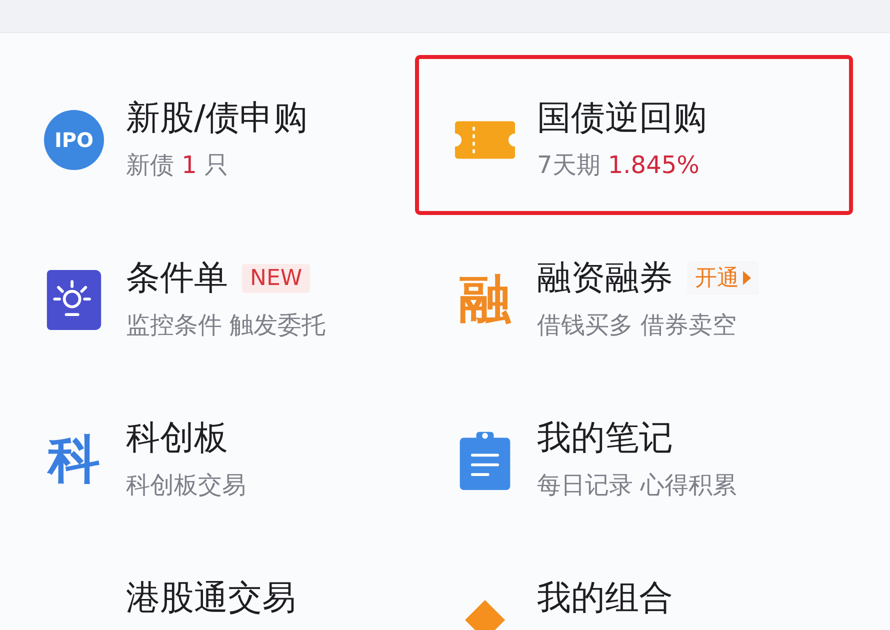 The height and width of the screenshot is (630, 890). I want to click on item-title: 融资融券, so click(605, 278).